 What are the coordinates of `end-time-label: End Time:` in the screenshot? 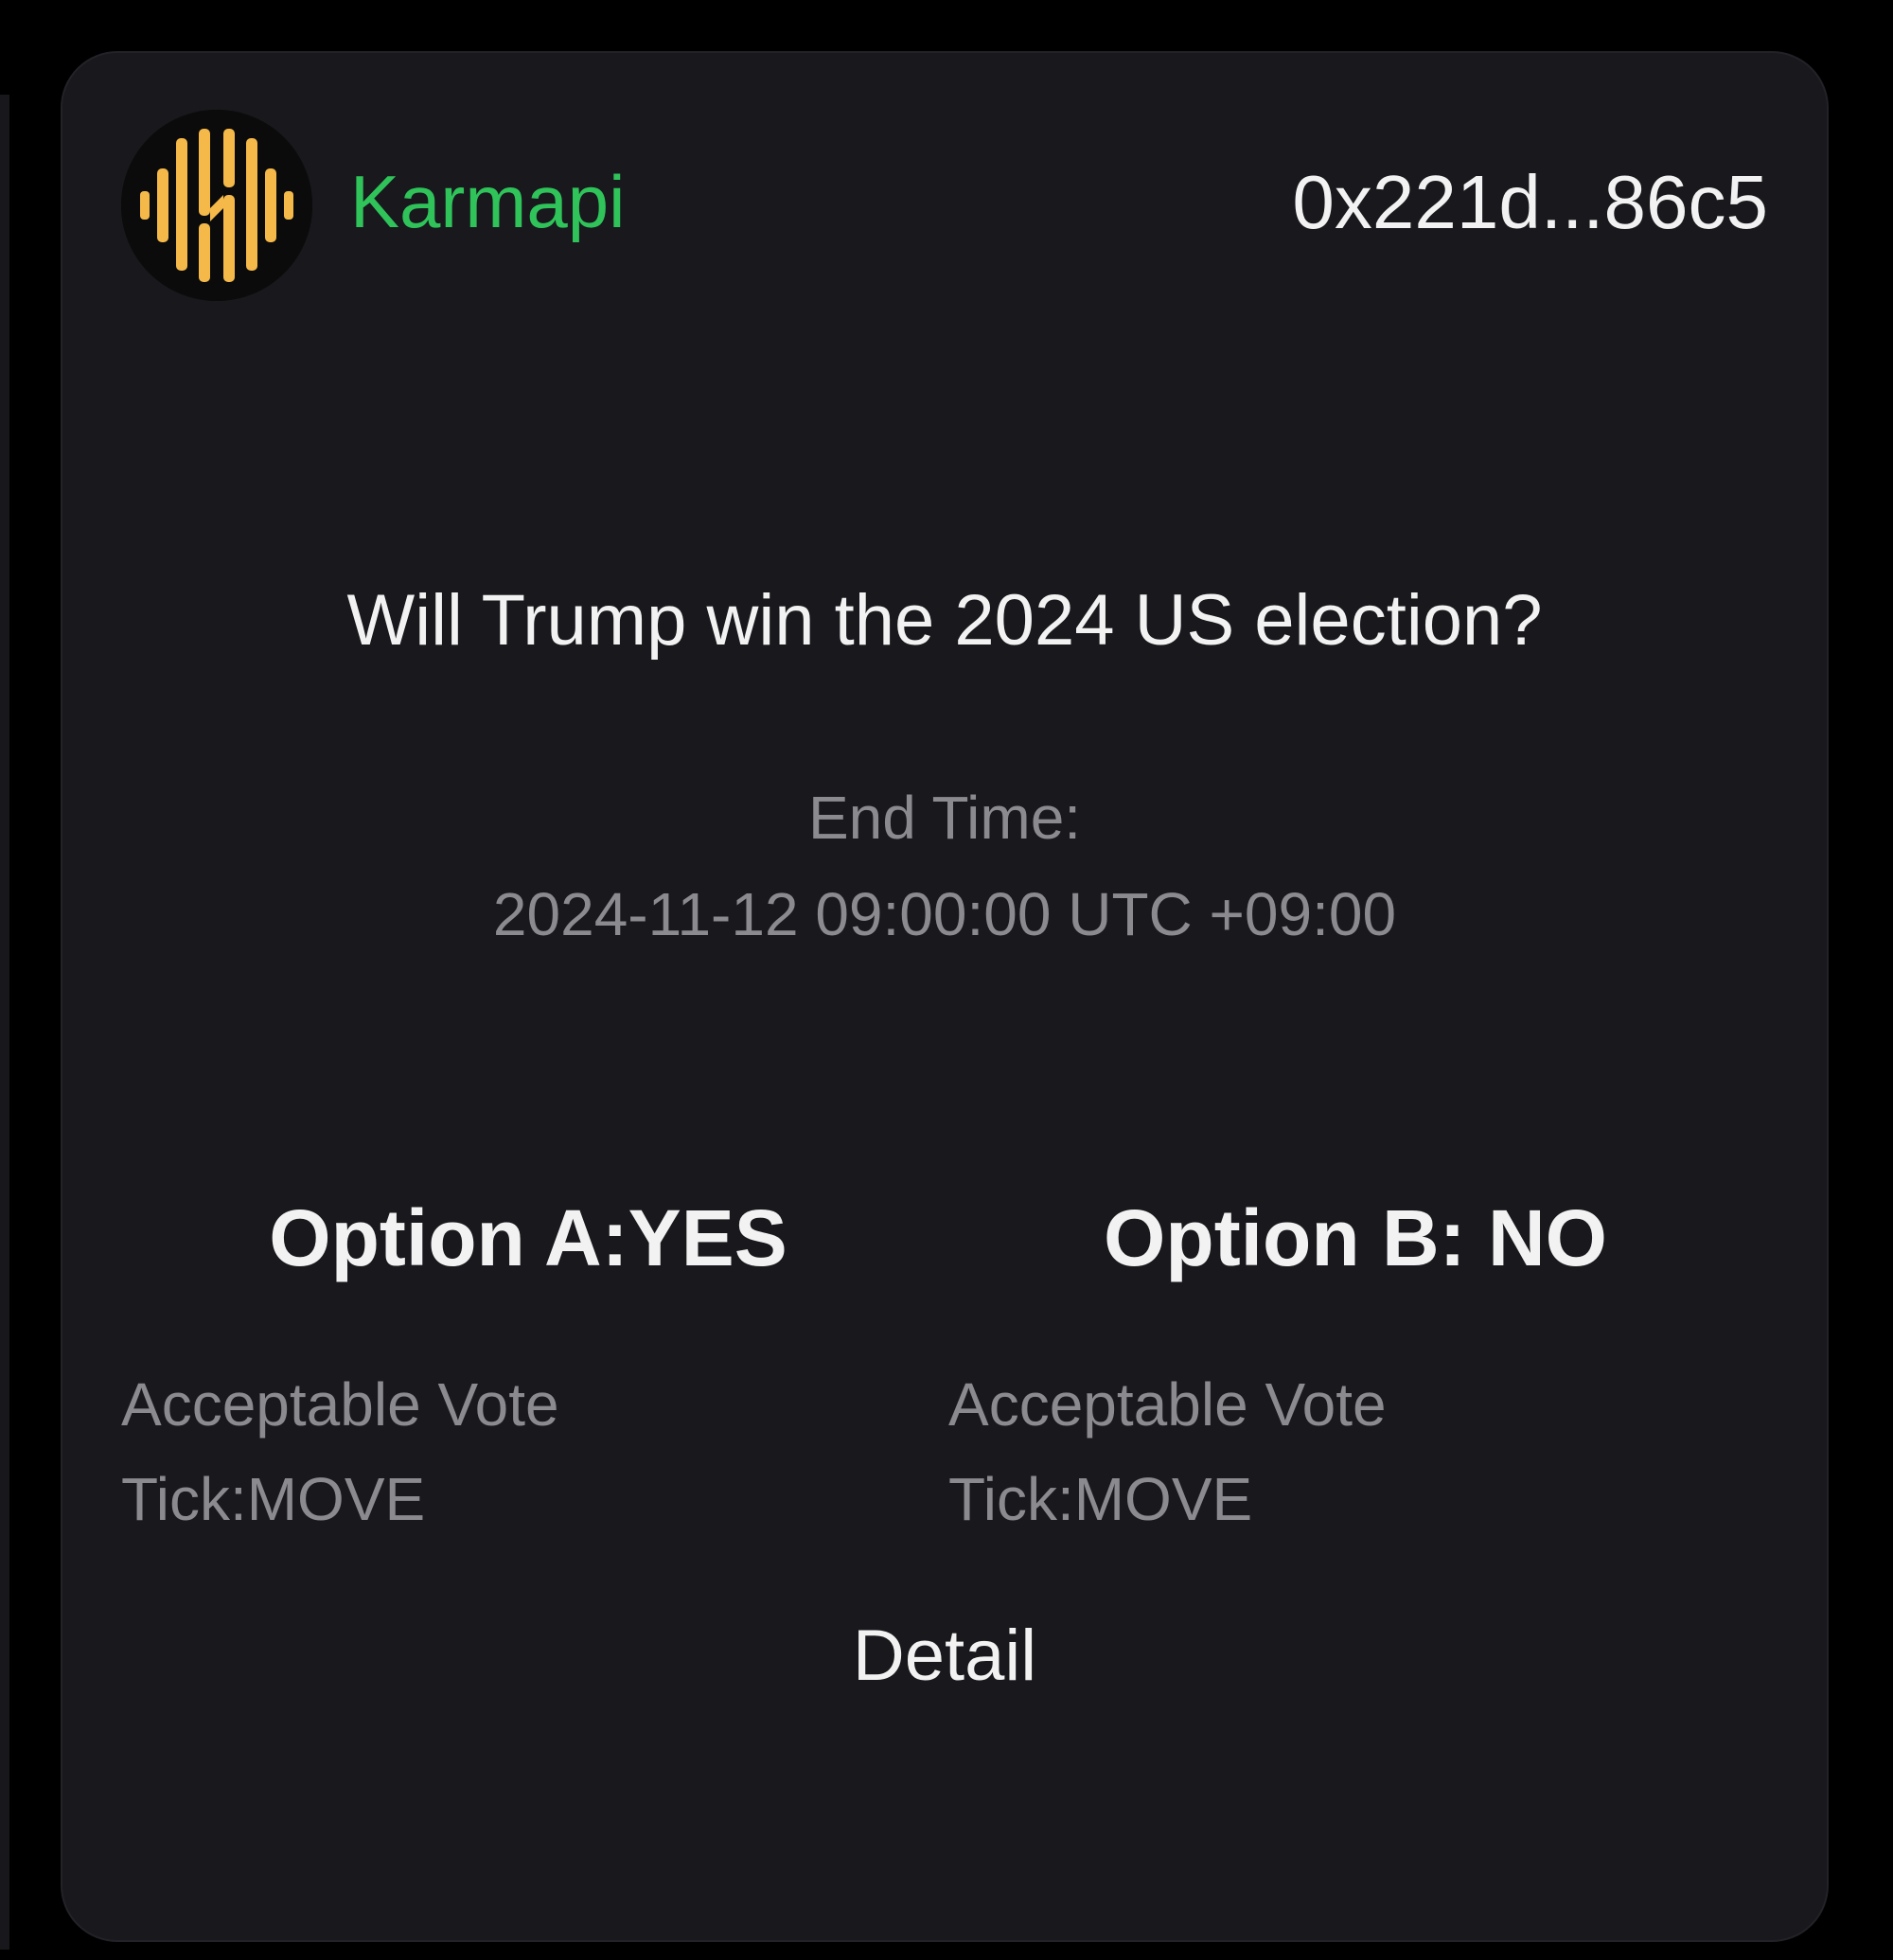 It's located at (945, 818).